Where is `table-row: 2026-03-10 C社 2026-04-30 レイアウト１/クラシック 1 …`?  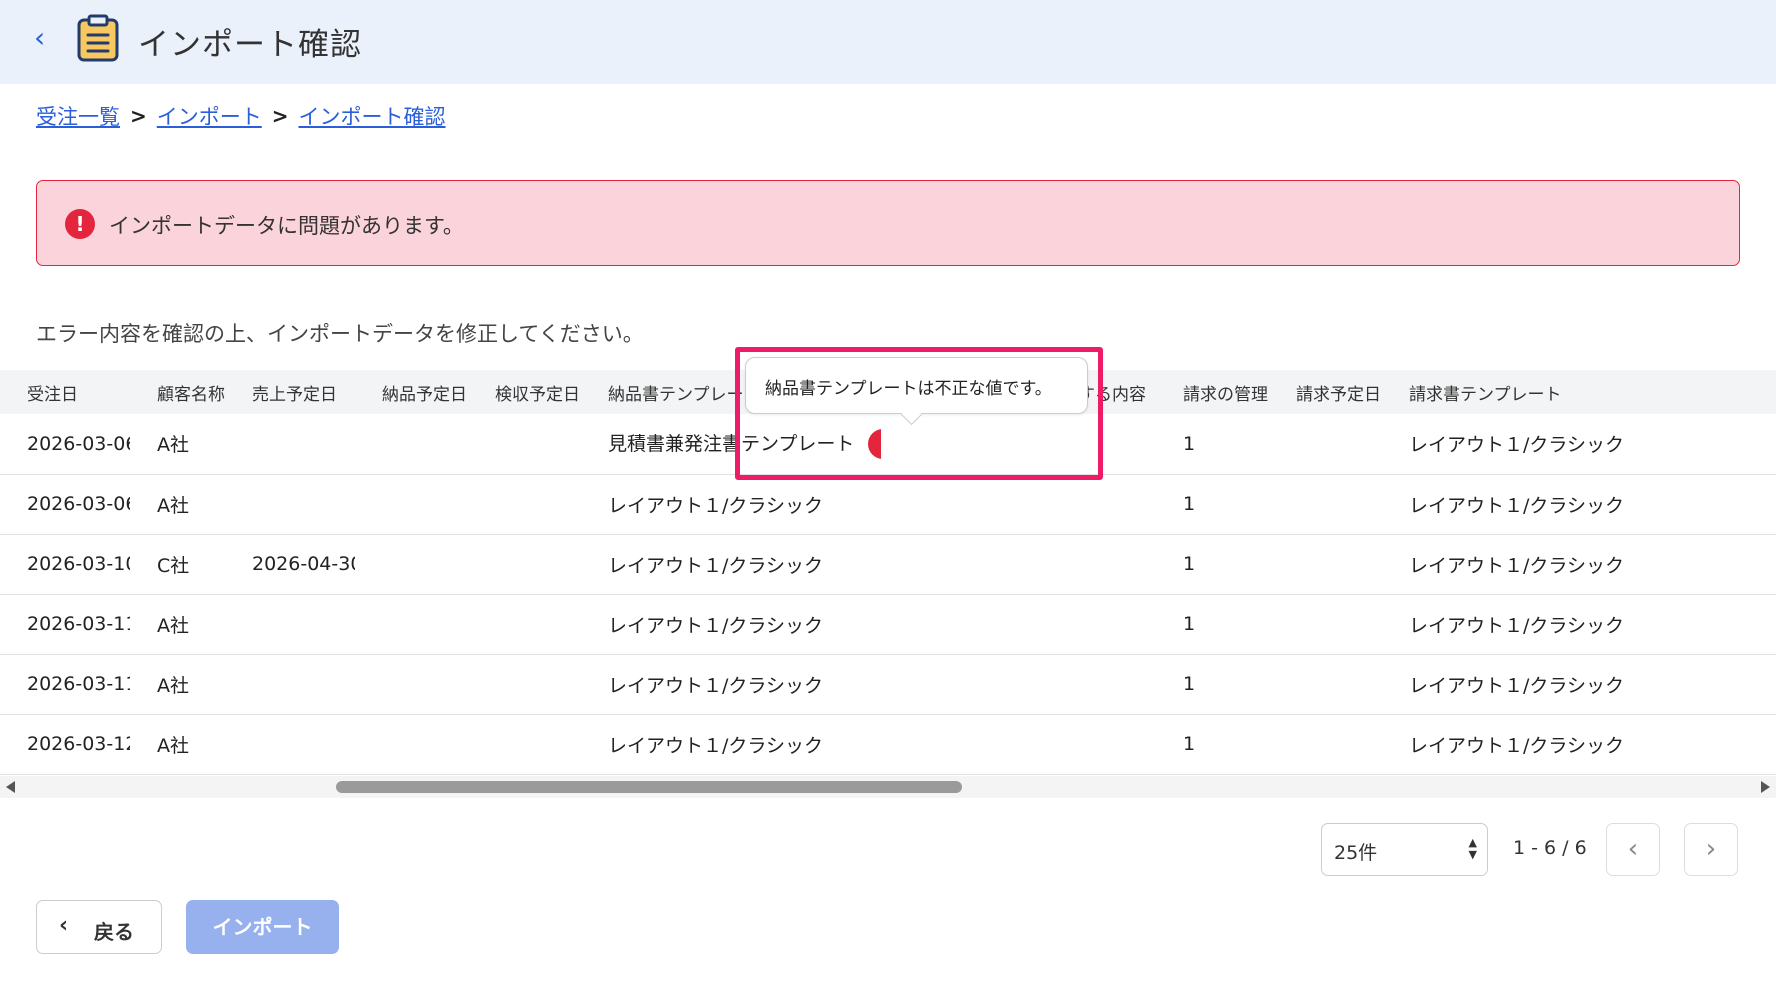
table-row: 2026-03-10 C社 2026-04-30 レイアウト１/クラシック 1 … is located at coordinates (888, 564).